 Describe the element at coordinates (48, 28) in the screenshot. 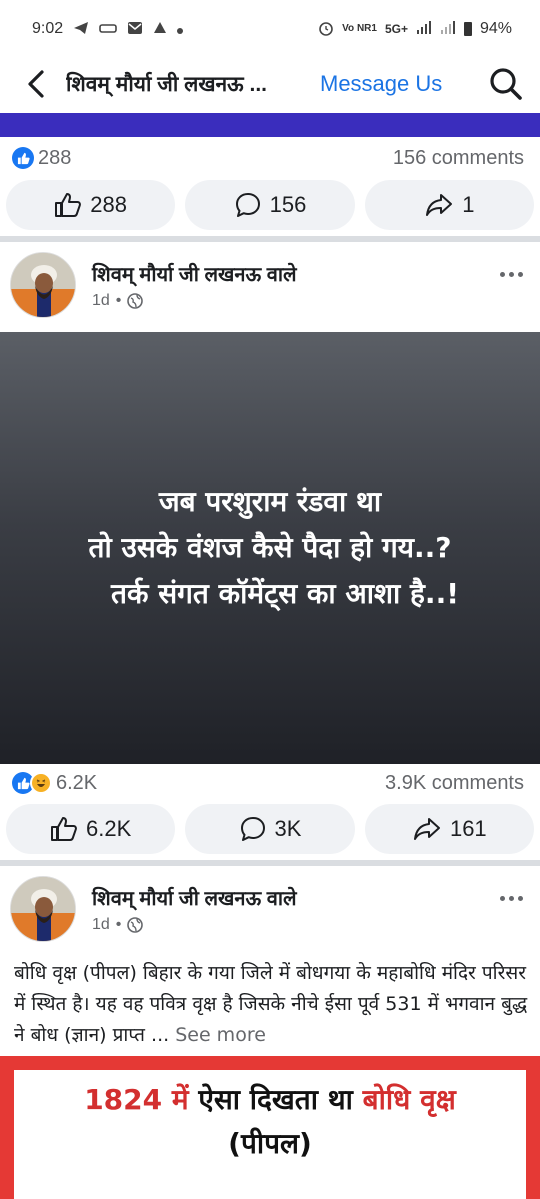

I see `status-time: 9:02` at that location.